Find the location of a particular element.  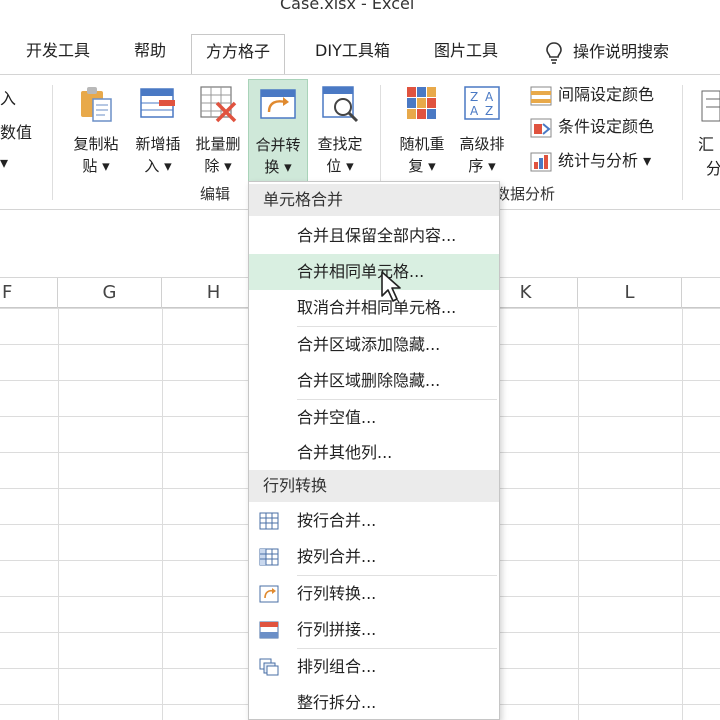

random-repeat-icon is located at coordinates (421, 103).